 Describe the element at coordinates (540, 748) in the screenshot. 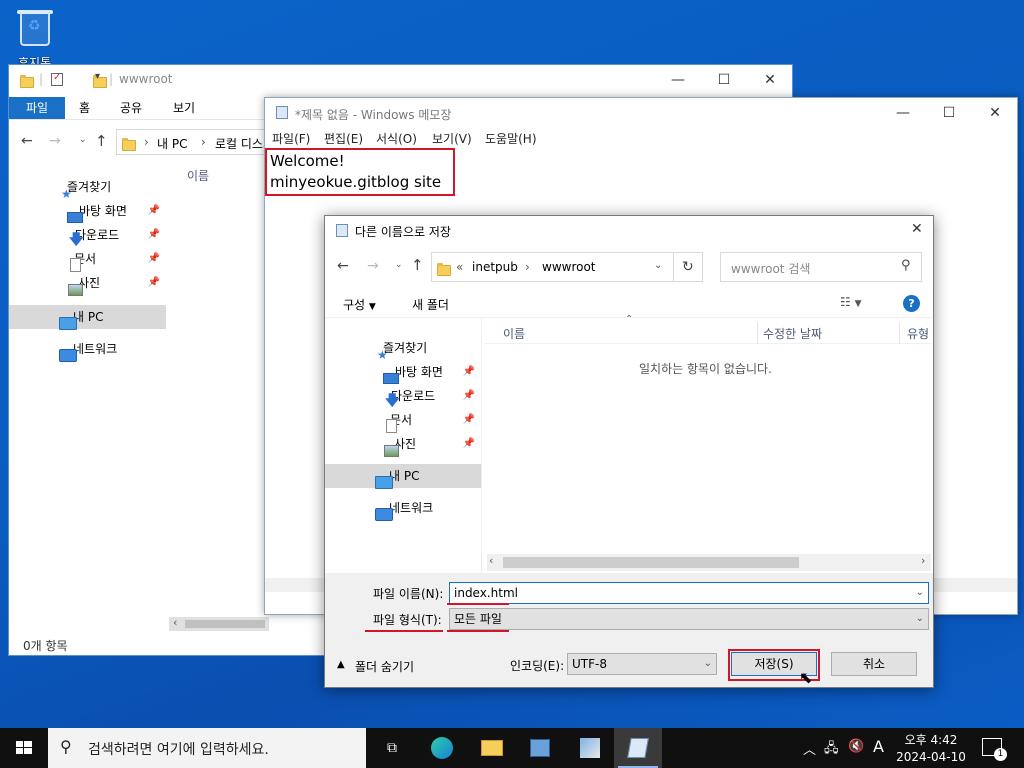

I see `server-manager-taskbar-button` at that location.